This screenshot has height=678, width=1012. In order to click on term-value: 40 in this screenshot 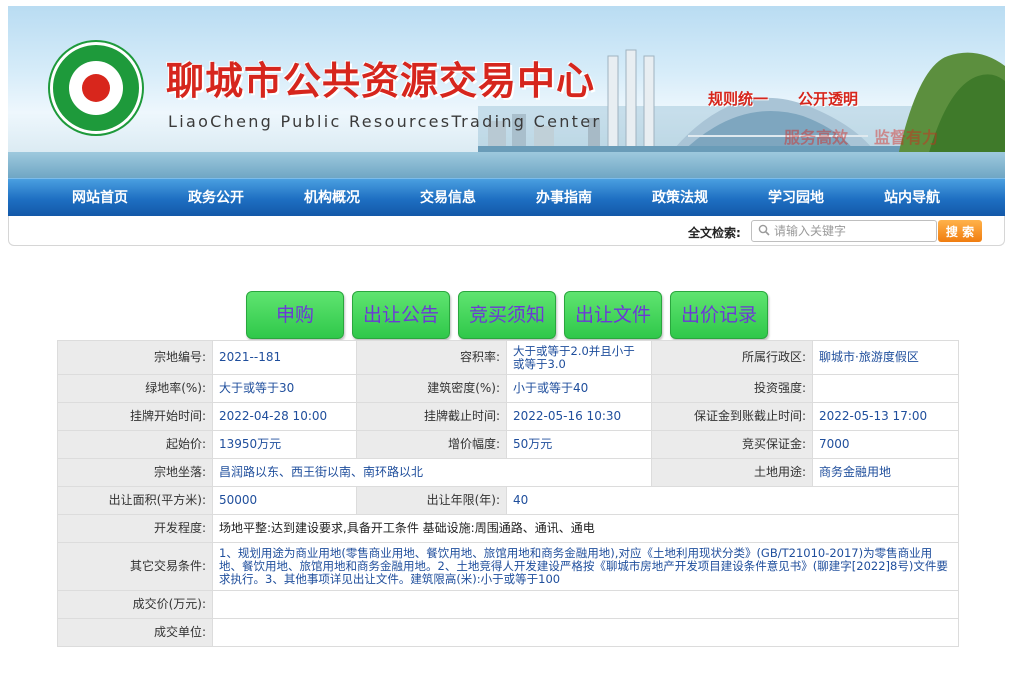, I will do `click(732, 500)`.